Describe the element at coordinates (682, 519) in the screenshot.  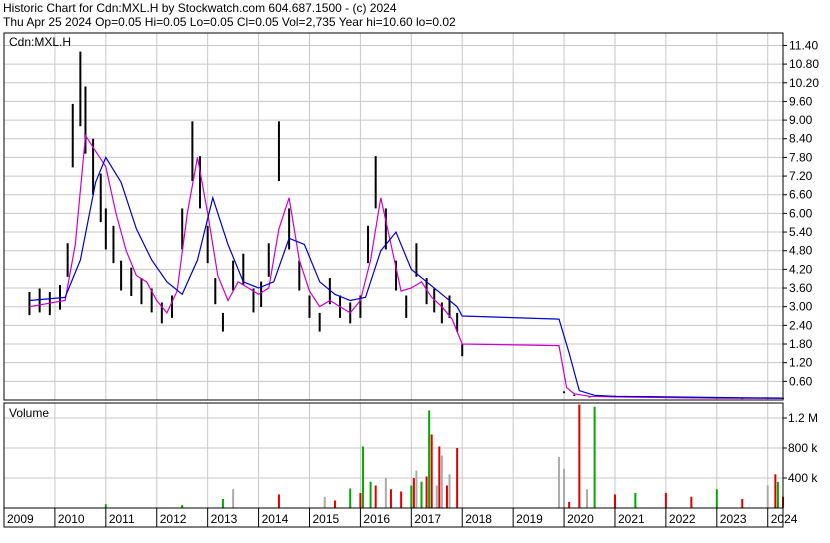
I see `year-label: 2022` at that location.